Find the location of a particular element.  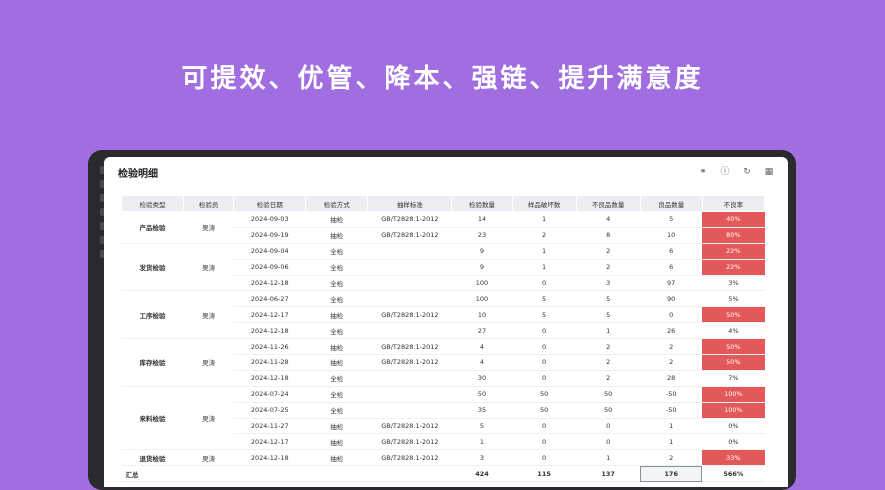

cell-good: 97 is located at coordinates (671, 283).